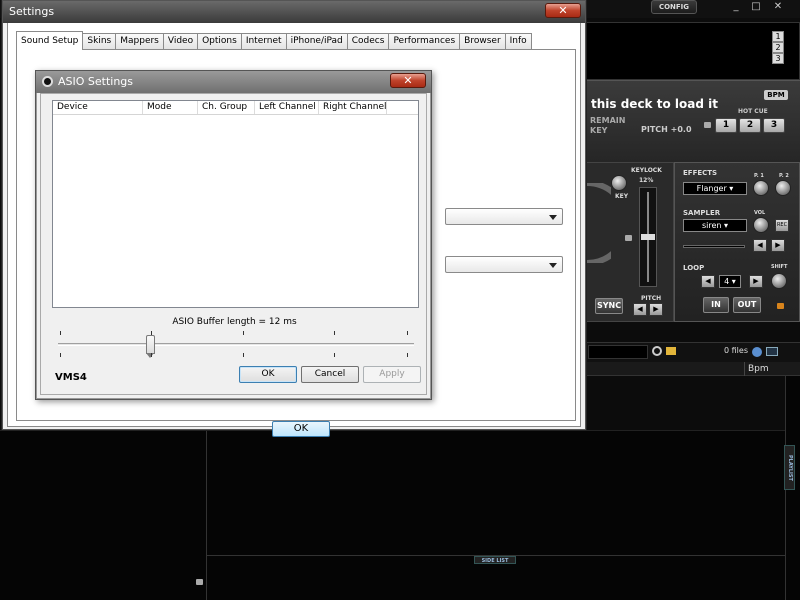 The image size is (800, 600). Describe the element at coordinates (780, 306) in the screenshot. I see `loop-lock-icon` at that location.